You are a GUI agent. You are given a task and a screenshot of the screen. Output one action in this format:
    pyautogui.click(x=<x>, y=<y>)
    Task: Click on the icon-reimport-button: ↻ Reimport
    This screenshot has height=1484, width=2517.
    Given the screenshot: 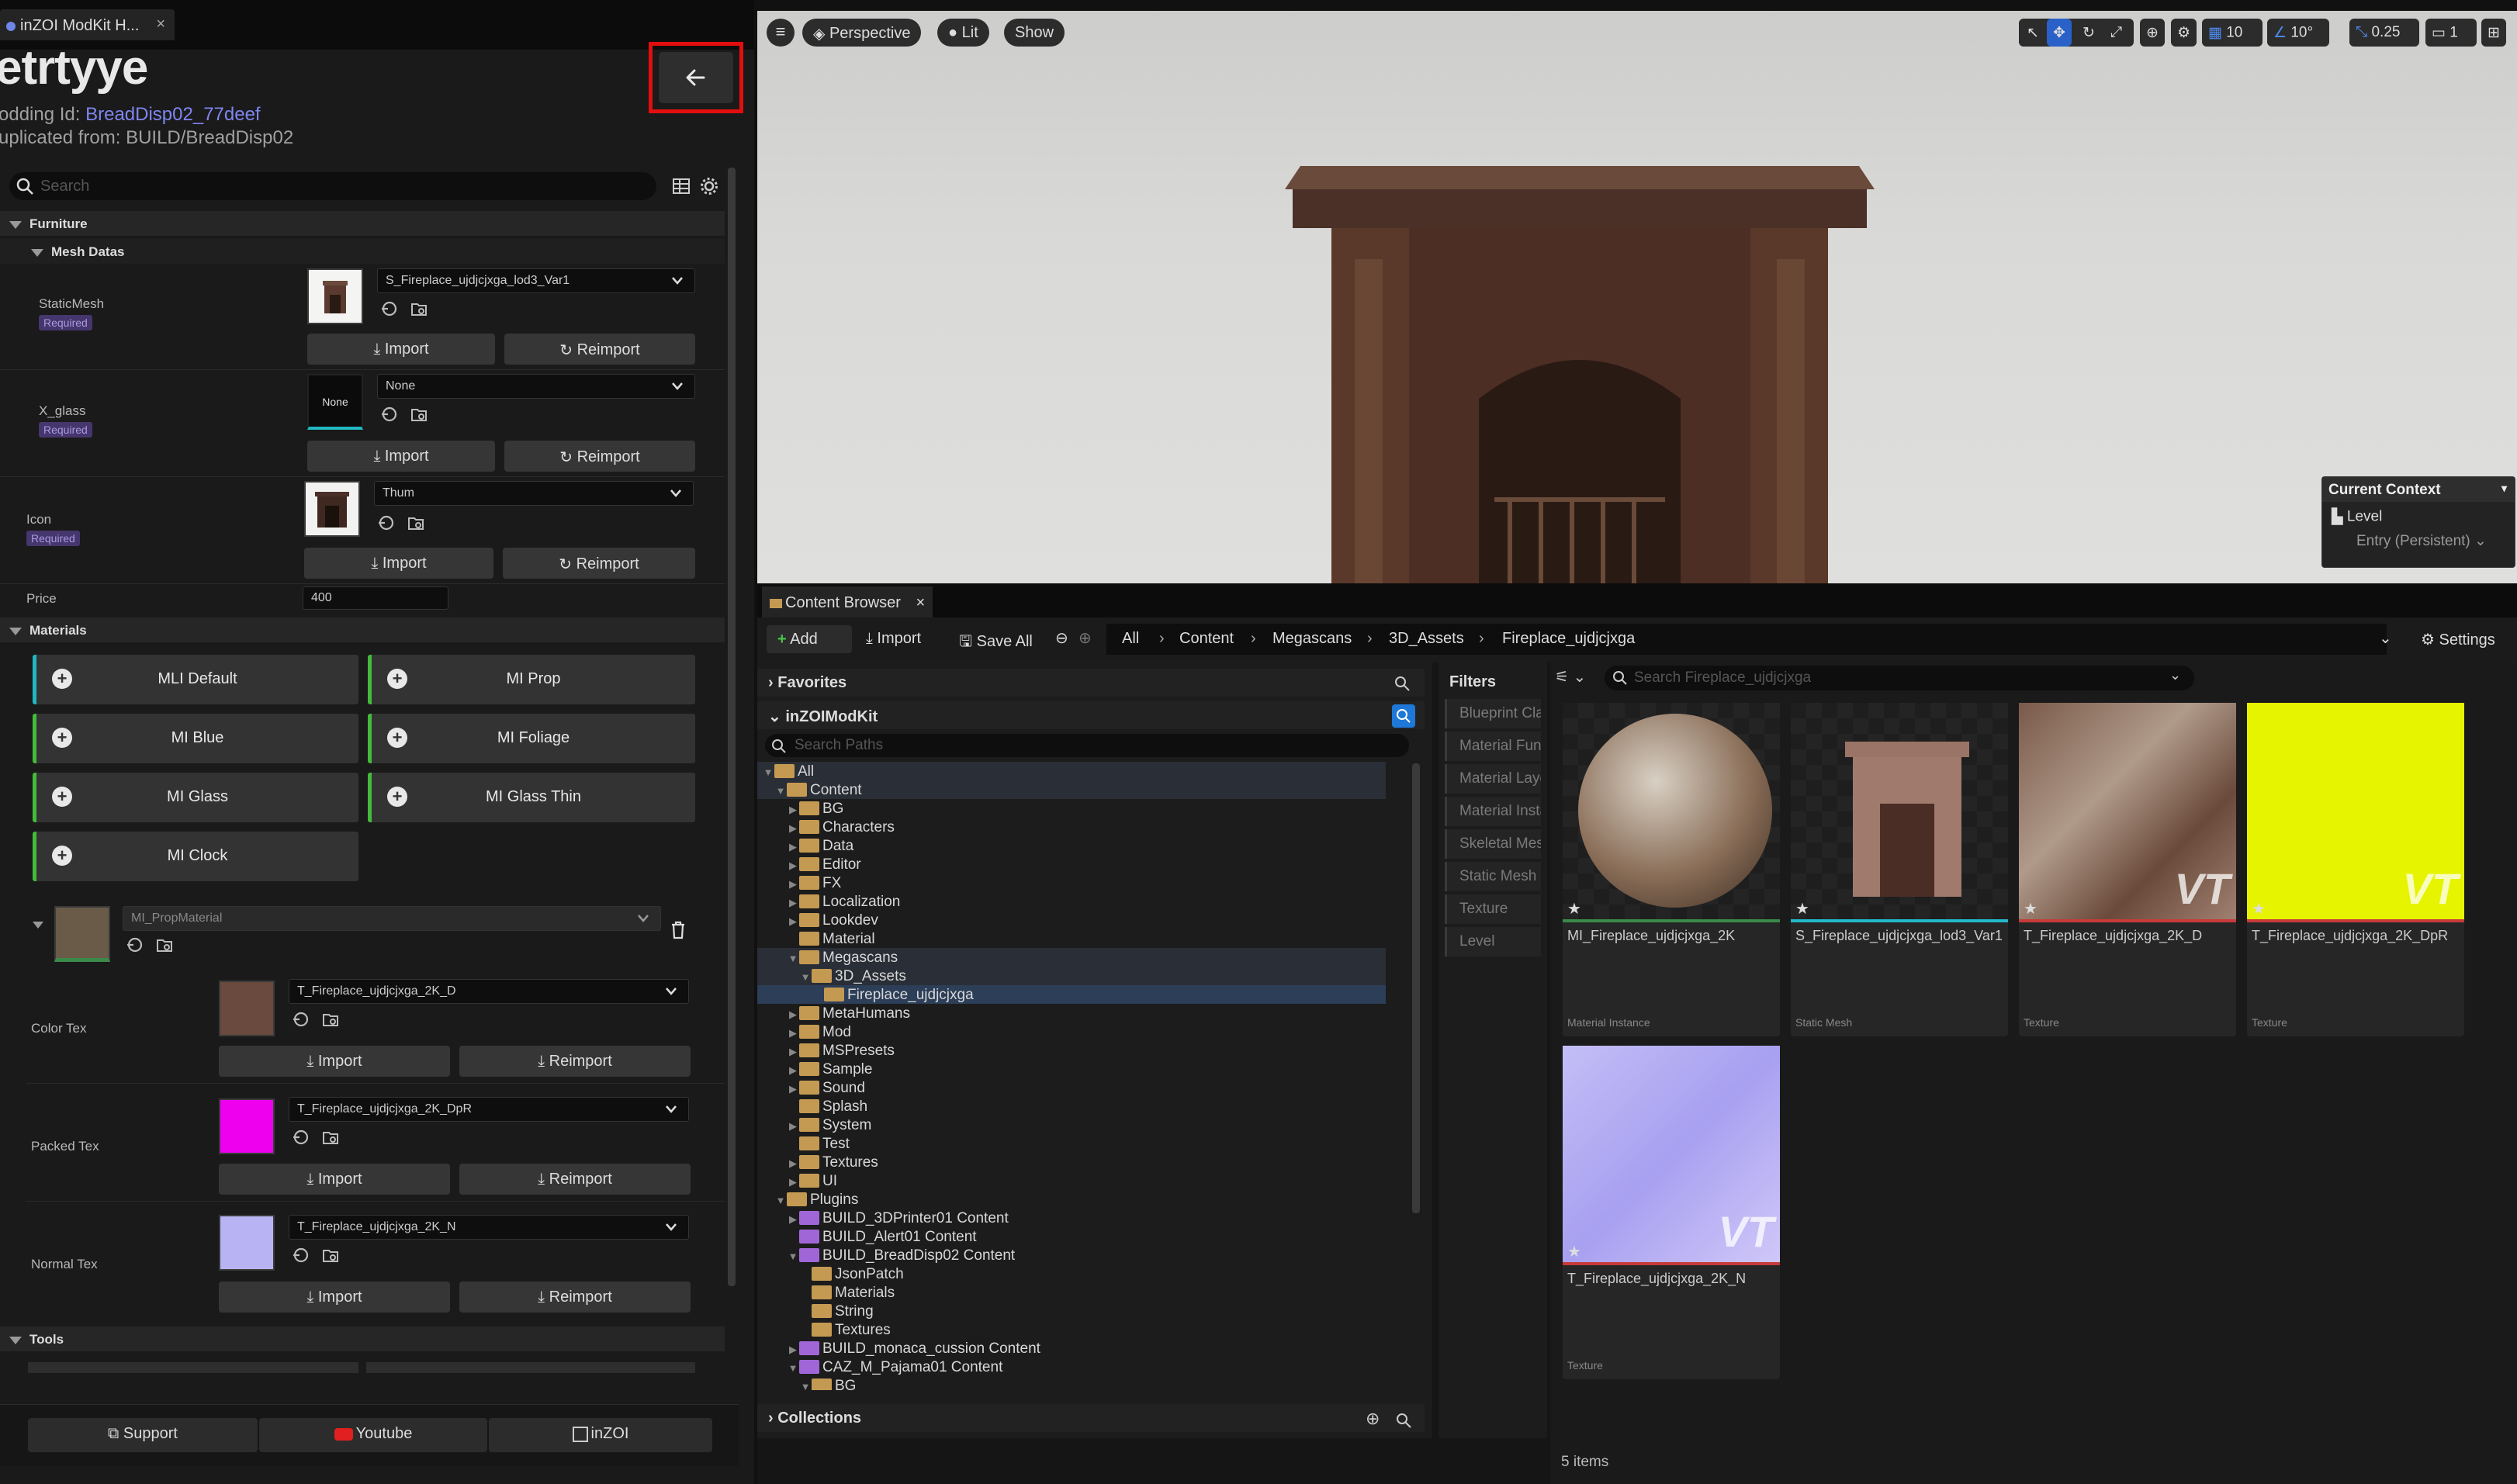 What is the action you would take?
    pyautogui.click(x=599, y=563)
    